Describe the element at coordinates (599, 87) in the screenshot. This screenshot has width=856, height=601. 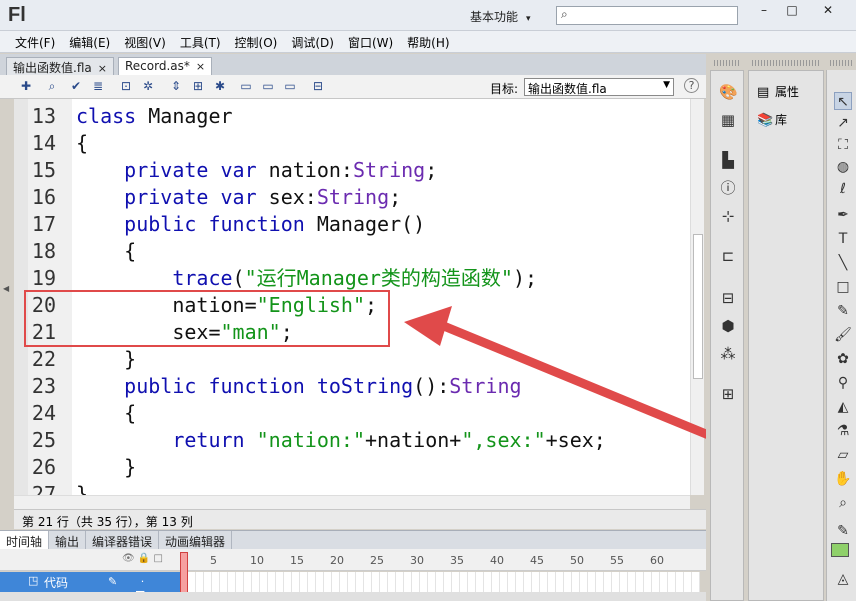
I see `target-select: 输出函数值.fla ▼` at that location.